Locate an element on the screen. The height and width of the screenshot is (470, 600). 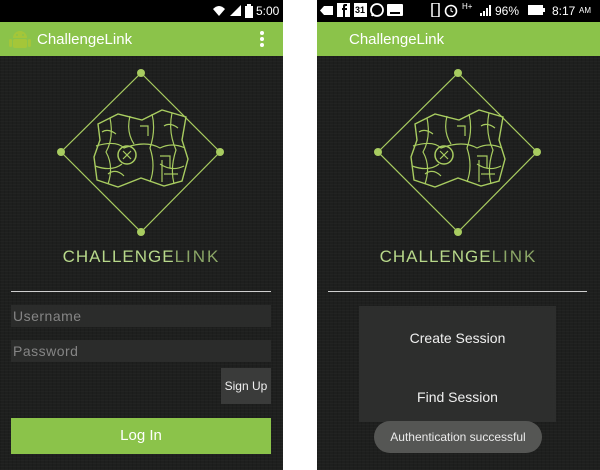
facebook-icon is located at coordinates (343, 10).